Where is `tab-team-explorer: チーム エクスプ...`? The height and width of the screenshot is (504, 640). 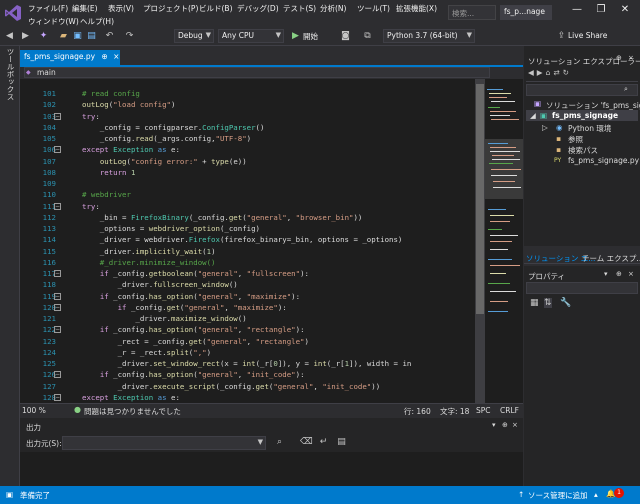 tab-team-explorer: チーム エクスプ... is located at coordinates (611, 258).